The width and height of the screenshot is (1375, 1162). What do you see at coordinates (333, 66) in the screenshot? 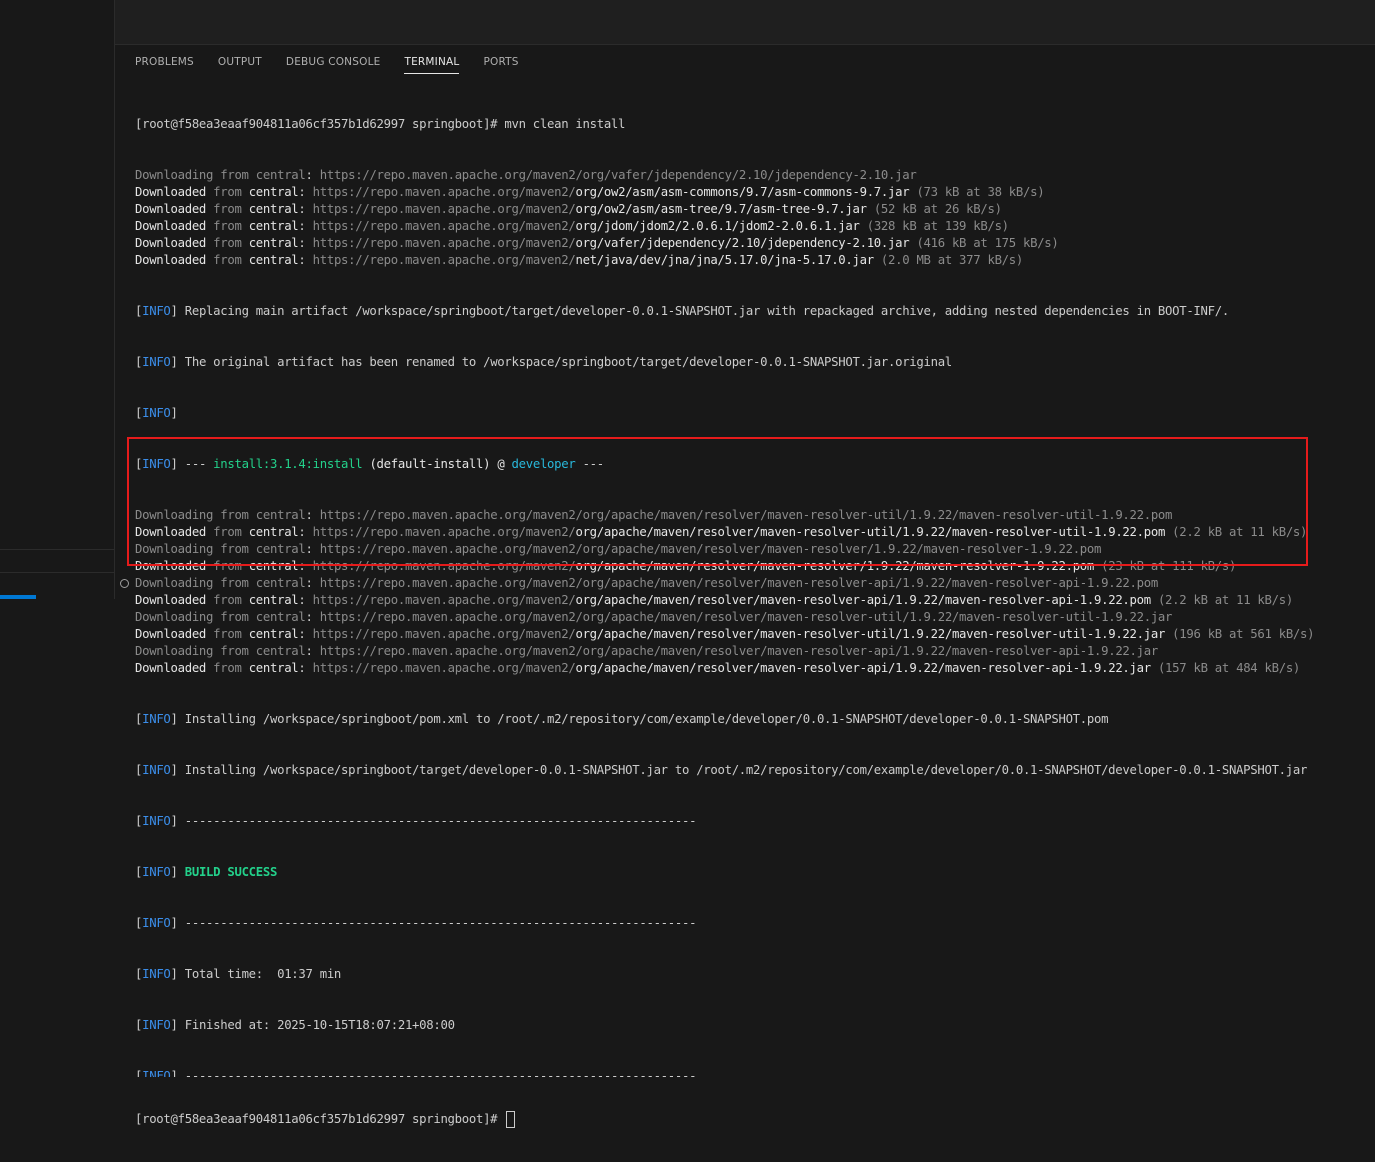
I see `tab-debug-console: DEBUG CONSOLE` at bounding box center [333, 66].